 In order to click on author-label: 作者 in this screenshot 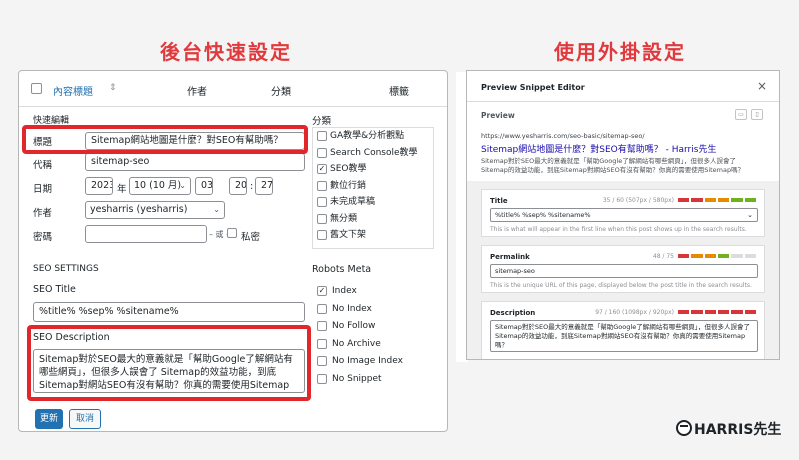, I will do `click(43, 213)`.